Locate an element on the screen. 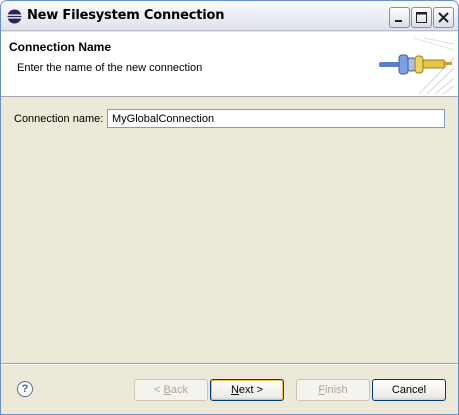 The height and width of the screenshot is (415, 459). close-icon is located at coordinates (443, 17).